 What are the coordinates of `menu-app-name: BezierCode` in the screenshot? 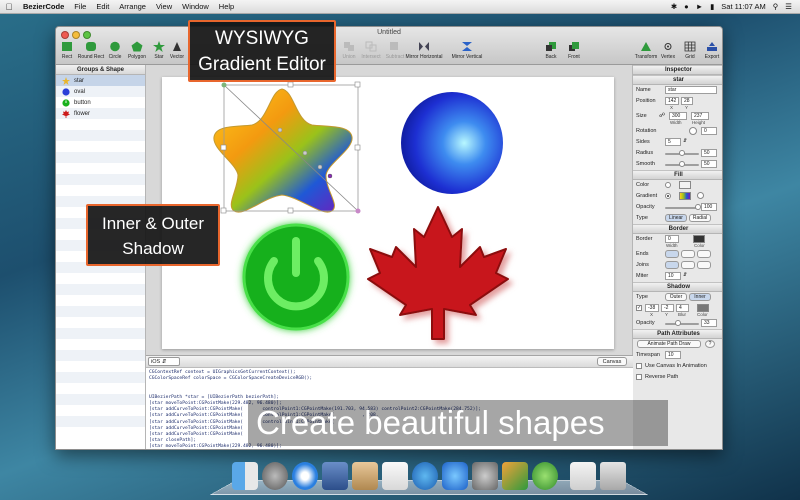 It's located at (43, 6).